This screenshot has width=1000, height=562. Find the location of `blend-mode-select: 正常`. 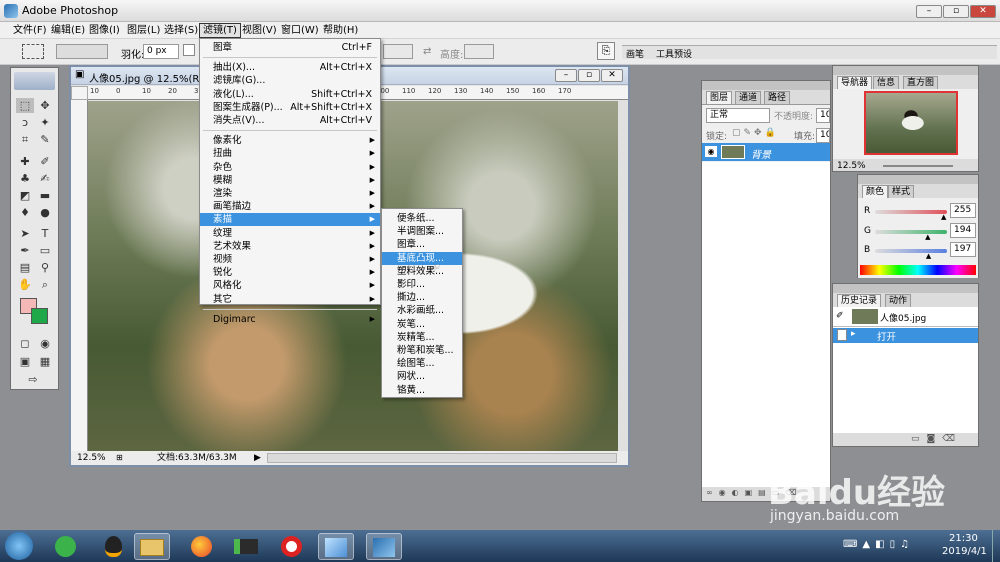

blend-mode-select: 正常 is located at coordinates (738, 115).